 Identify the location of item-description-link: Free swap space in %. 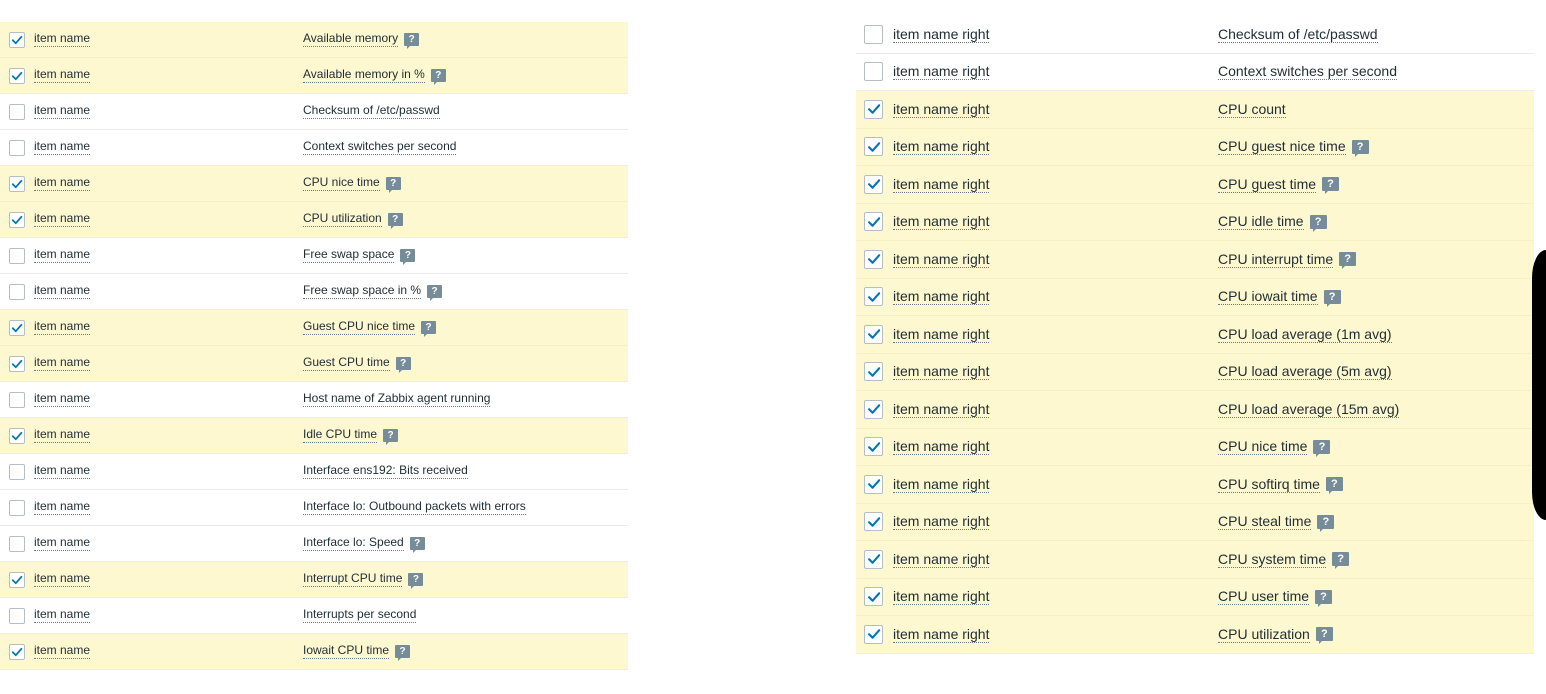
(362, 291).